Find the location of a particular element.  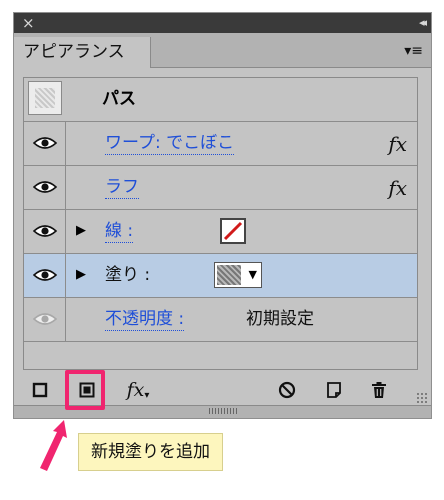

tooltip: 新規塗りを追加 is located at coordinates (150, 452).